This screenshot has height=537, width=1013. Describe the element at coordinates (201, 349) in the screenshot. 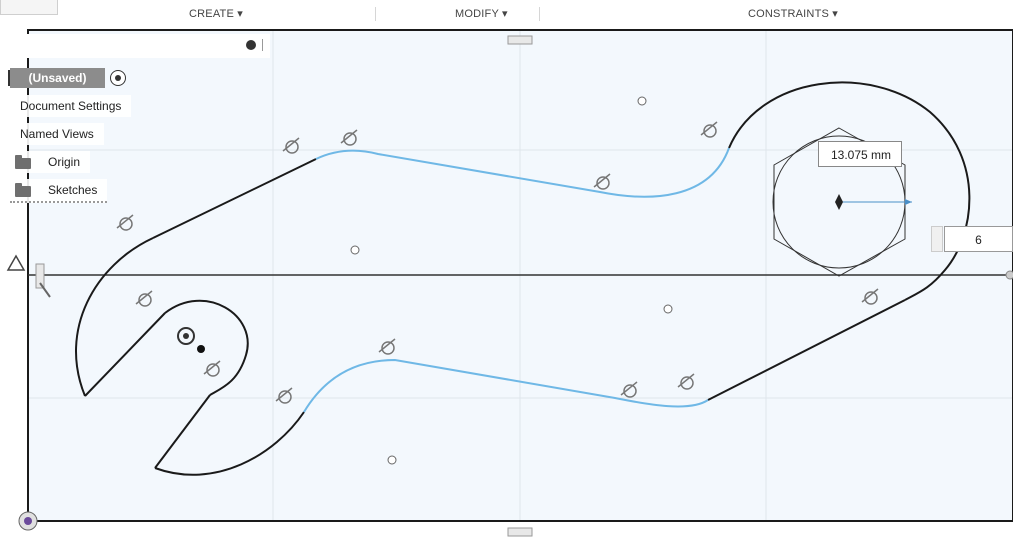

I see `sketch-point-filled` at that location.